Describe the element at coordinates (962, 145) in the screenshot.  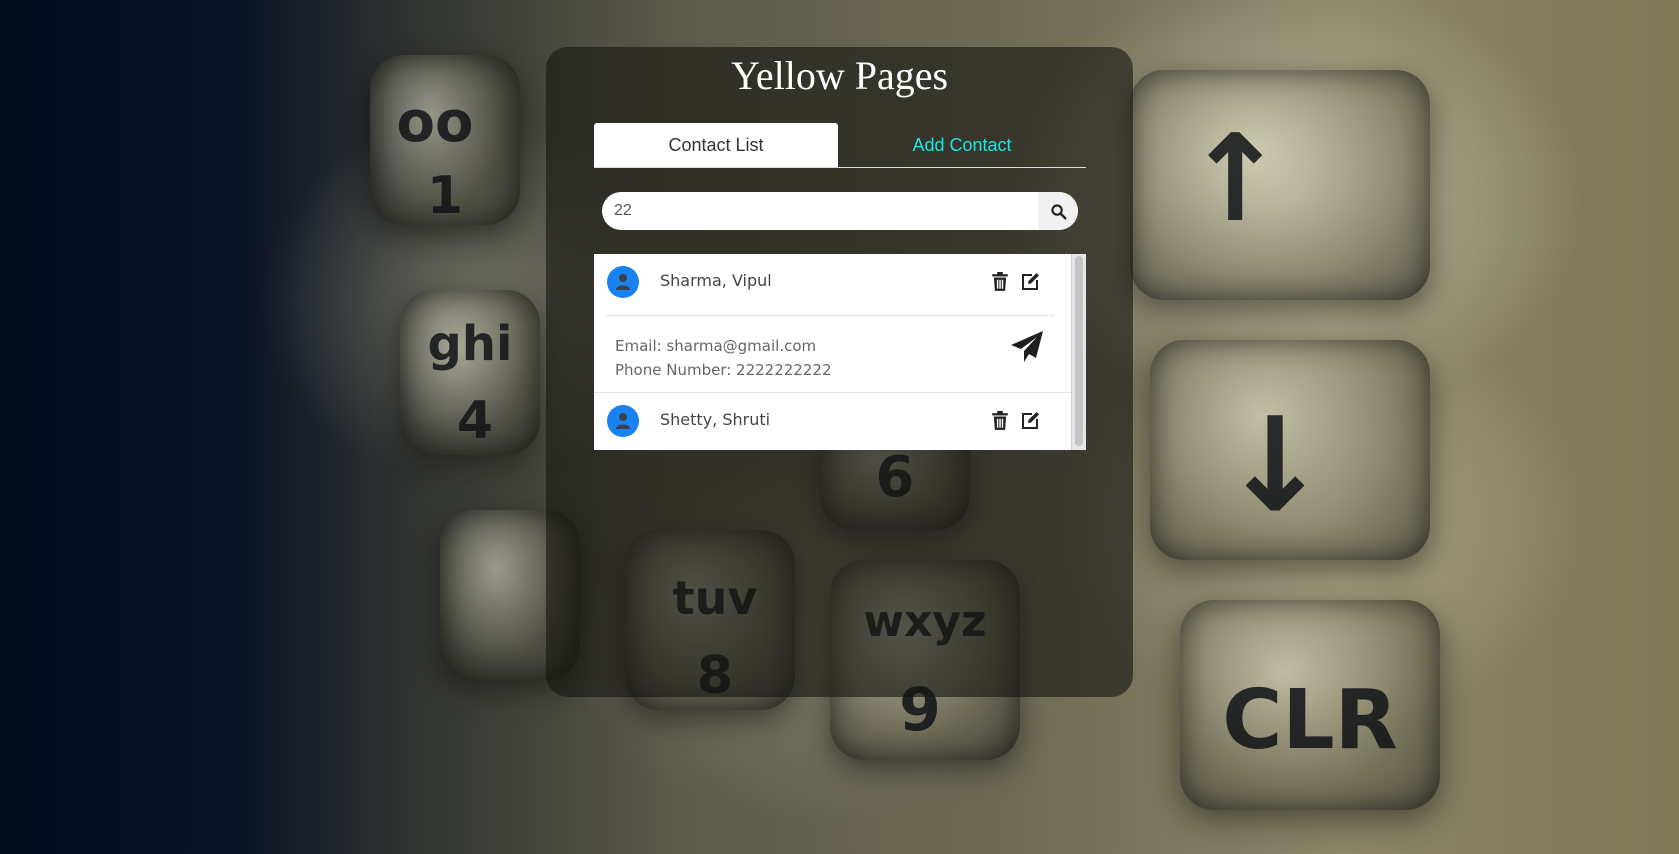
I see `tab-add-contact: Add Contact` at that location.